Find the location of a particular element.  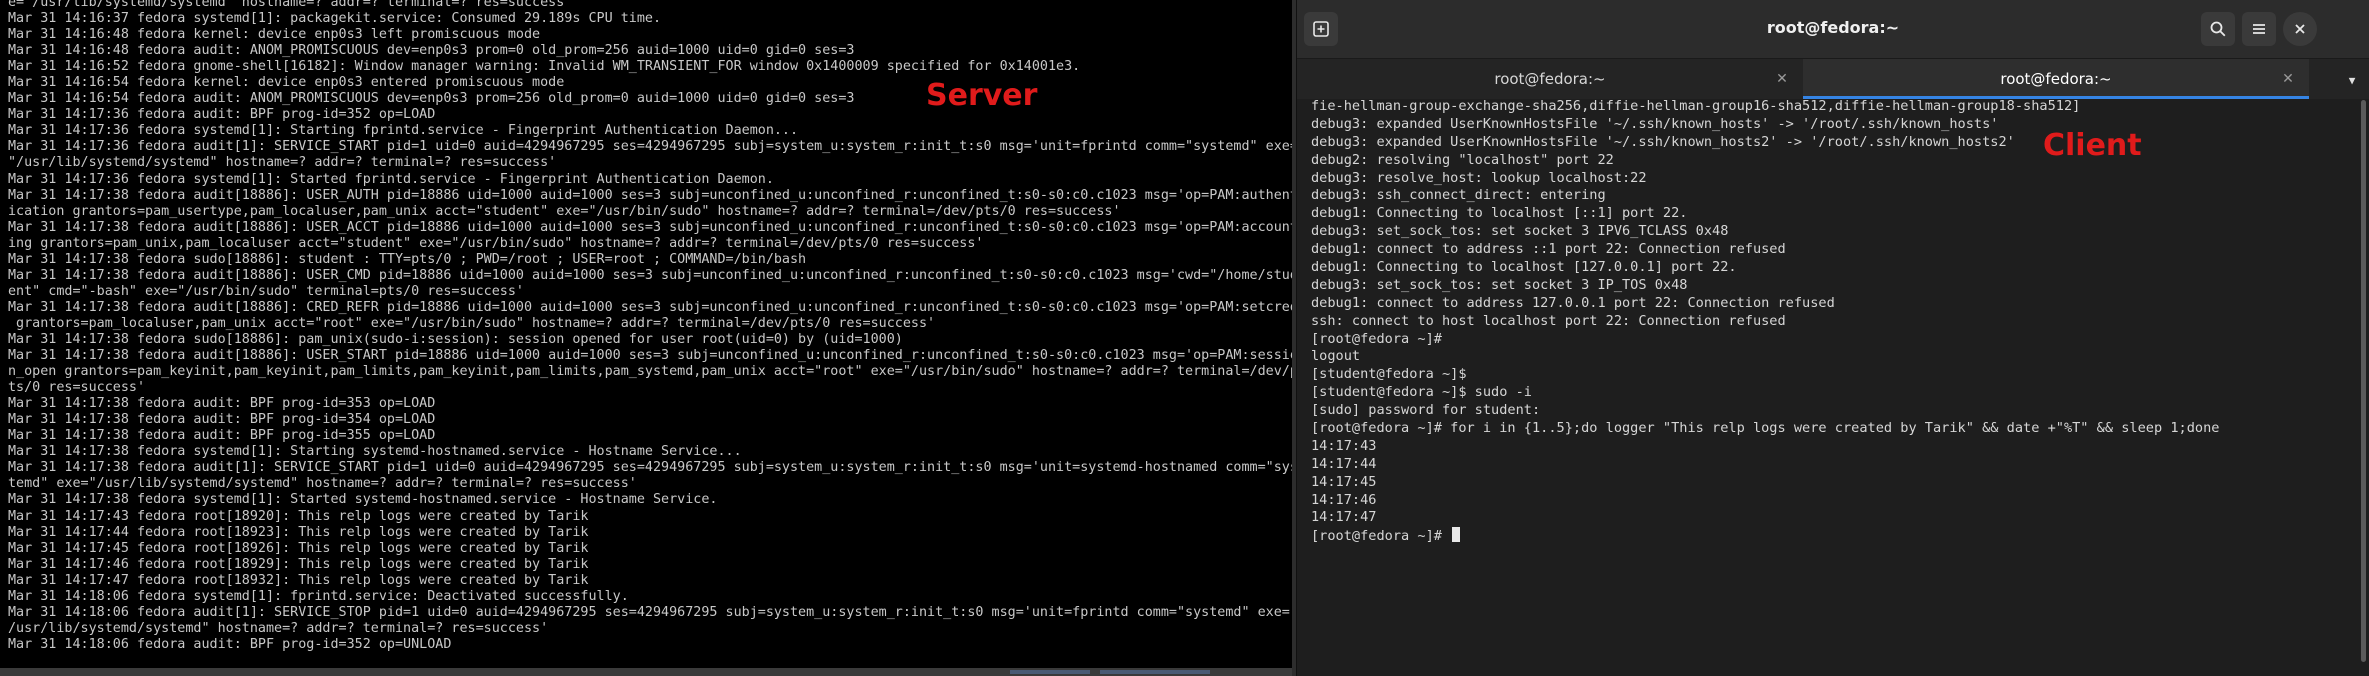

prompt-line: [root@fedora ~]# is located at coordinates (1831, 536).